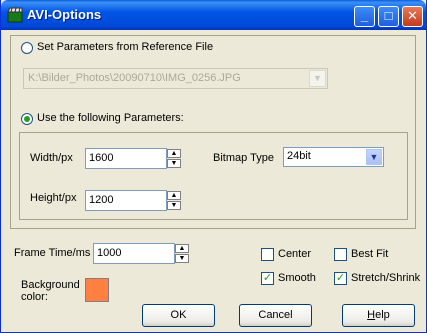  What do you see at coordinates (52, 253) in the screenshot?
I see `frame-time-label: Frame Time/ms` at bounding box center [52, 253].